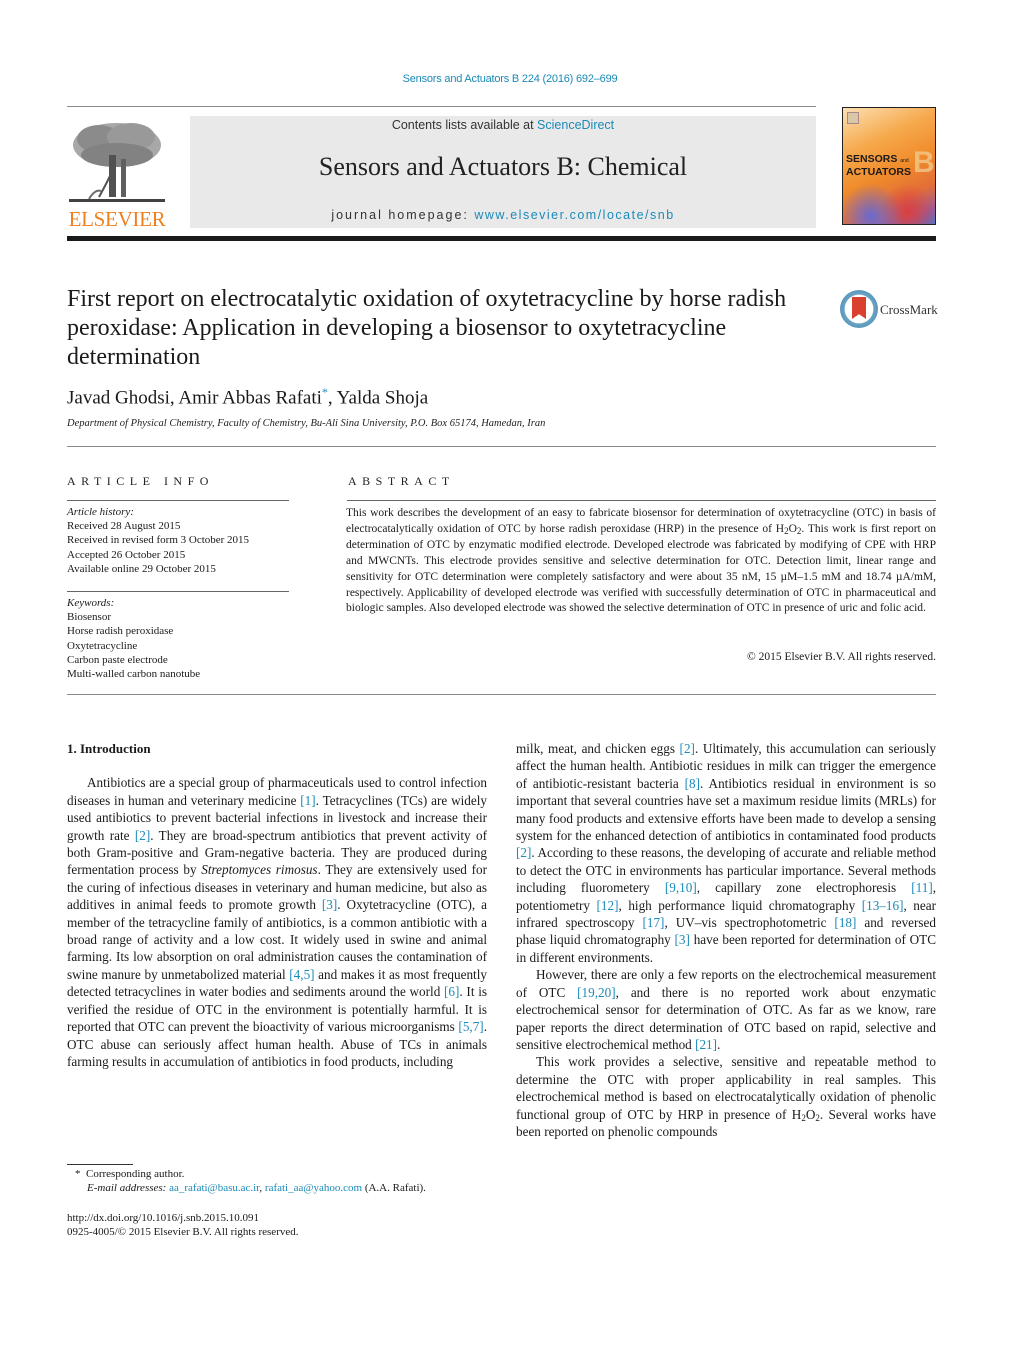 The image size is (1020, 1351). What do you see at coordinates (792, 528) in the screenshot?
I see `abstract-segment: O` at bounding box center [792, 528].